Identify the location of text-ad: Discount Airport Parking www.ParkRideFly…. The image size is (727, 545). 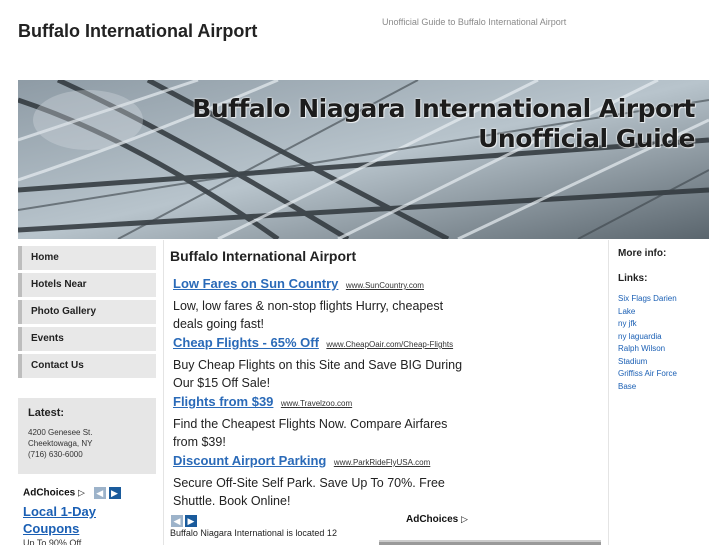
(323, 481).